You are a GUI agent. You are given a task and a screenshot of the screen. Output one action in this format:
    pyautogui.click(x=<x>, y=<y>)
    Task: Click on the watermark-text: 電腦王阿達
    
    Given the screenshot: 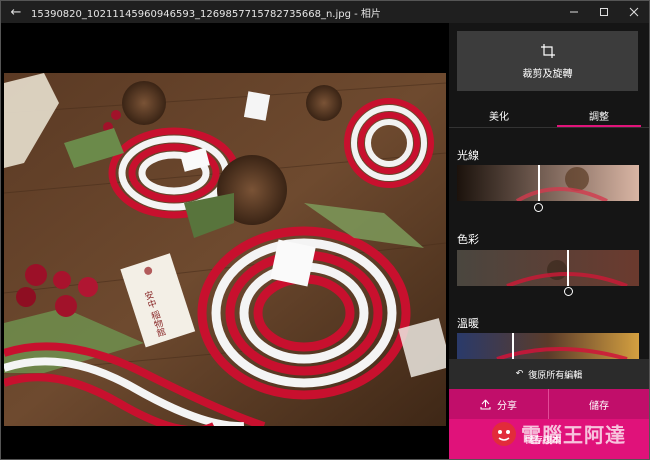 What is the action you would take?
    pyautogui.click(x=573, y=435)
    